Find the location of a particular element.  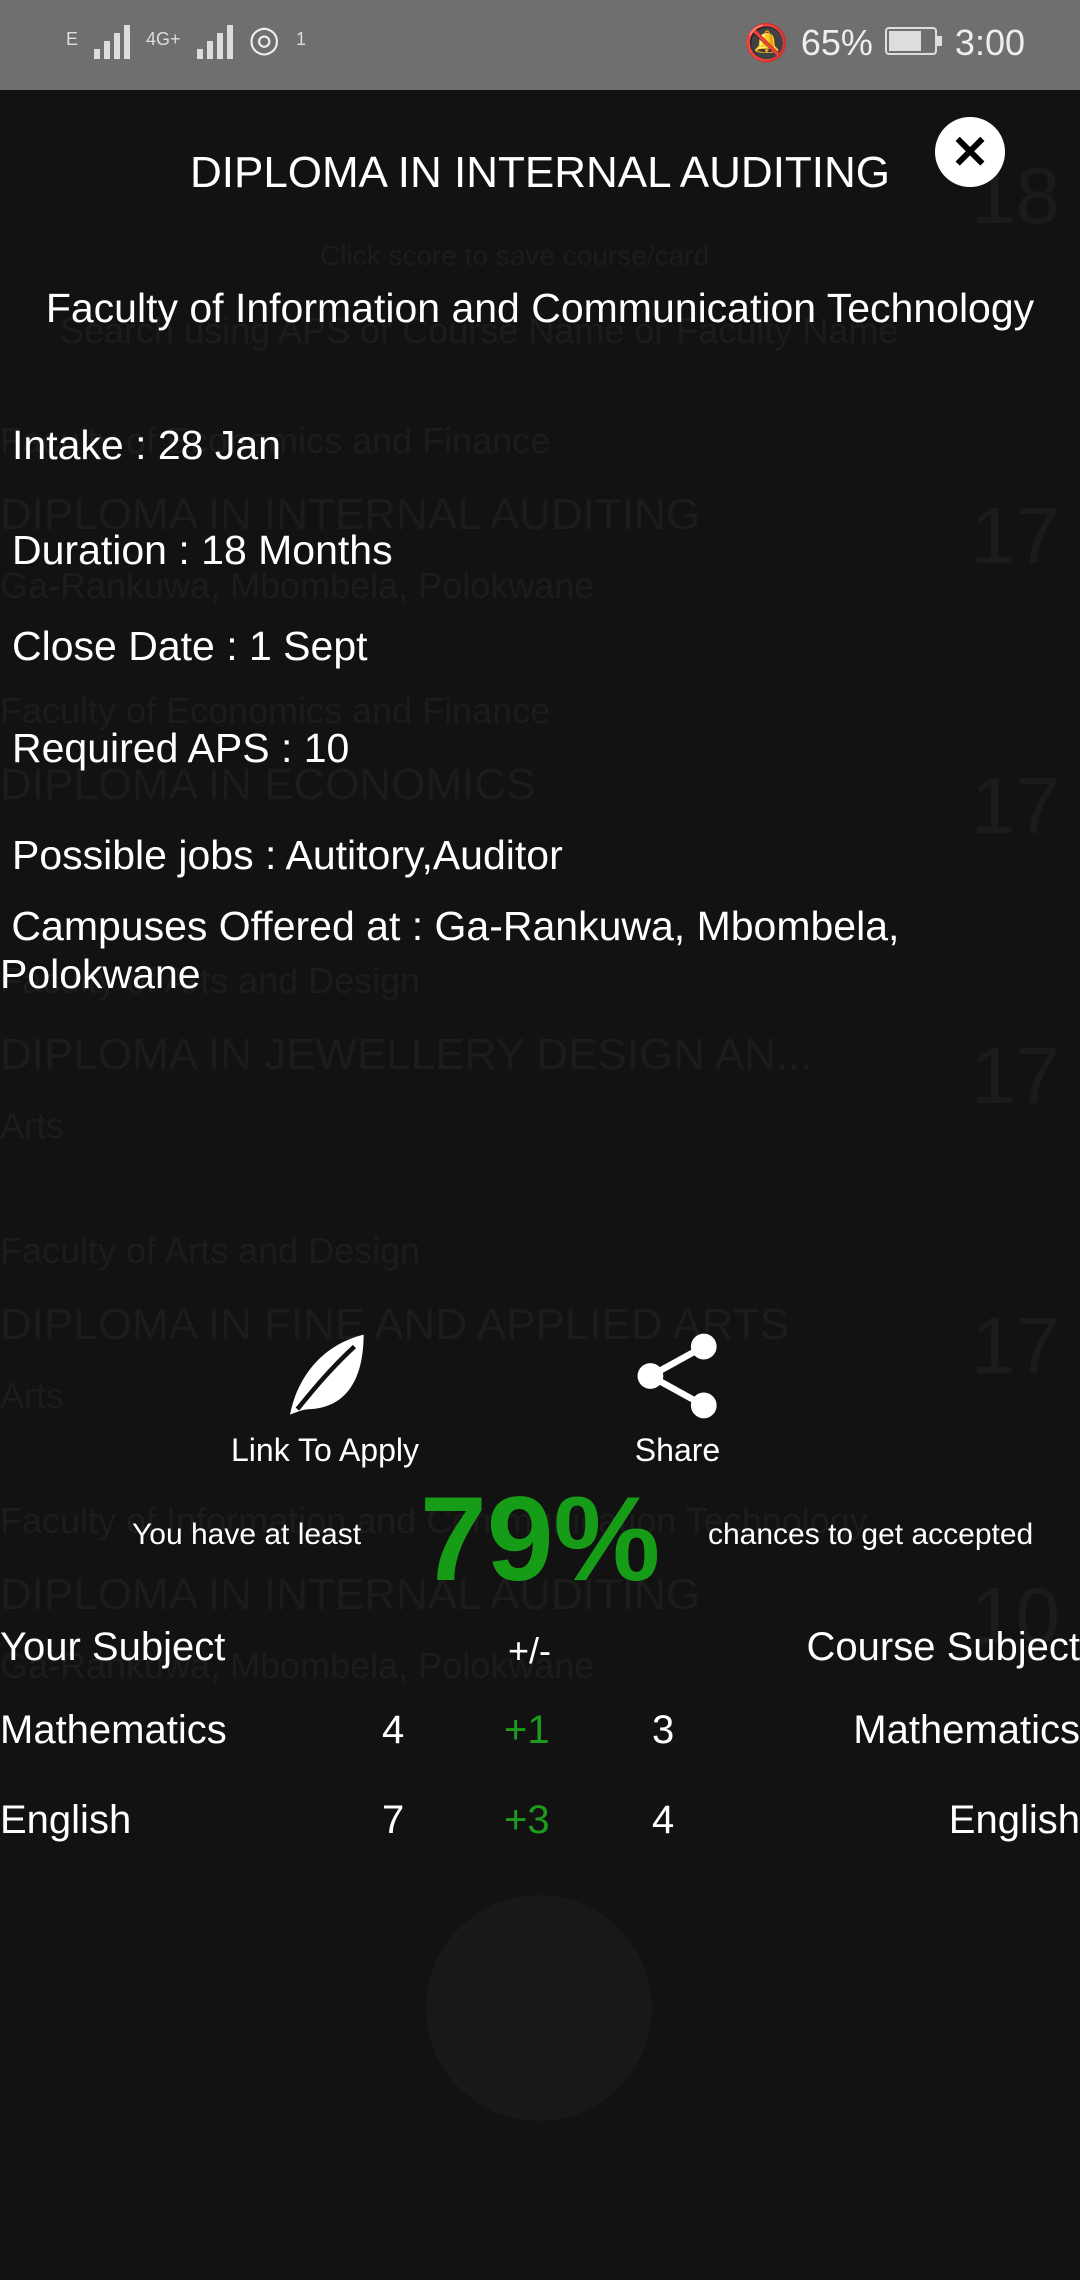

network-type-e: E is located at coordinates (72, 38).